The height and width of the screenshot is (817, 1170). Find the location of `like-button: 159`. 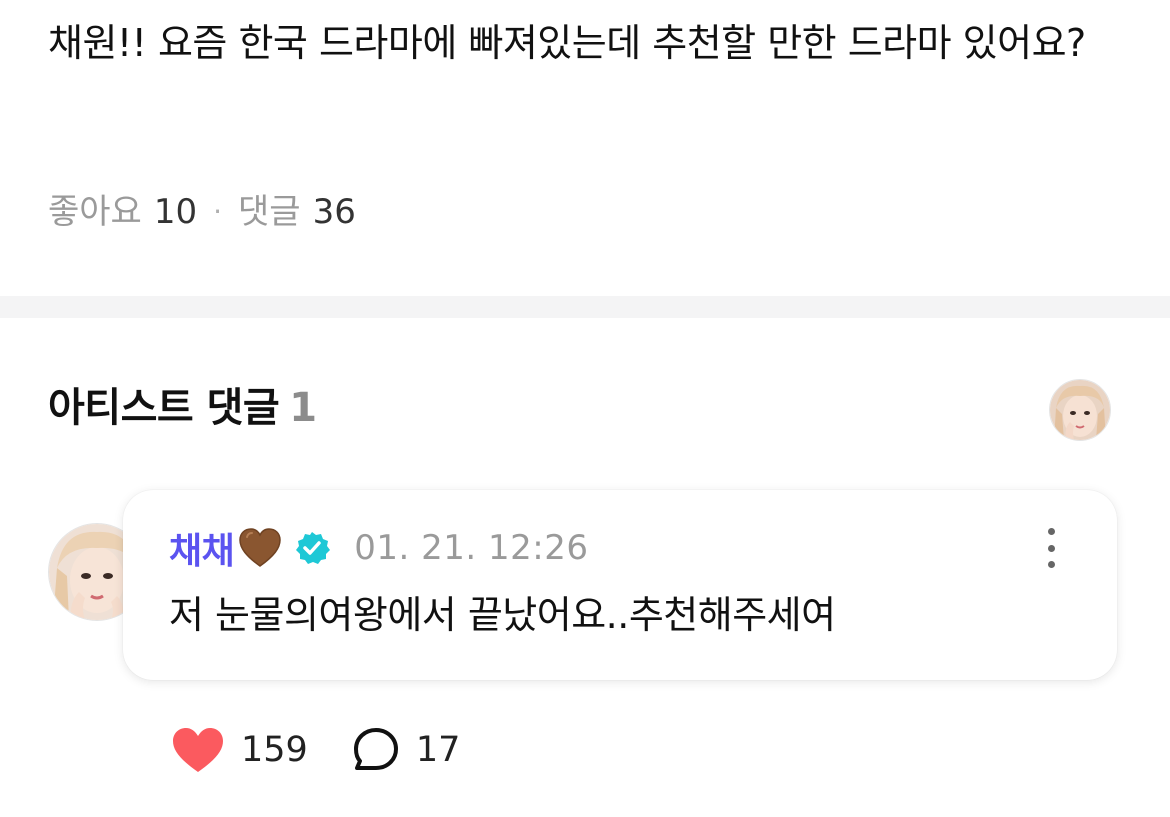

like-button: 159 is located at coordinates (239, 750).